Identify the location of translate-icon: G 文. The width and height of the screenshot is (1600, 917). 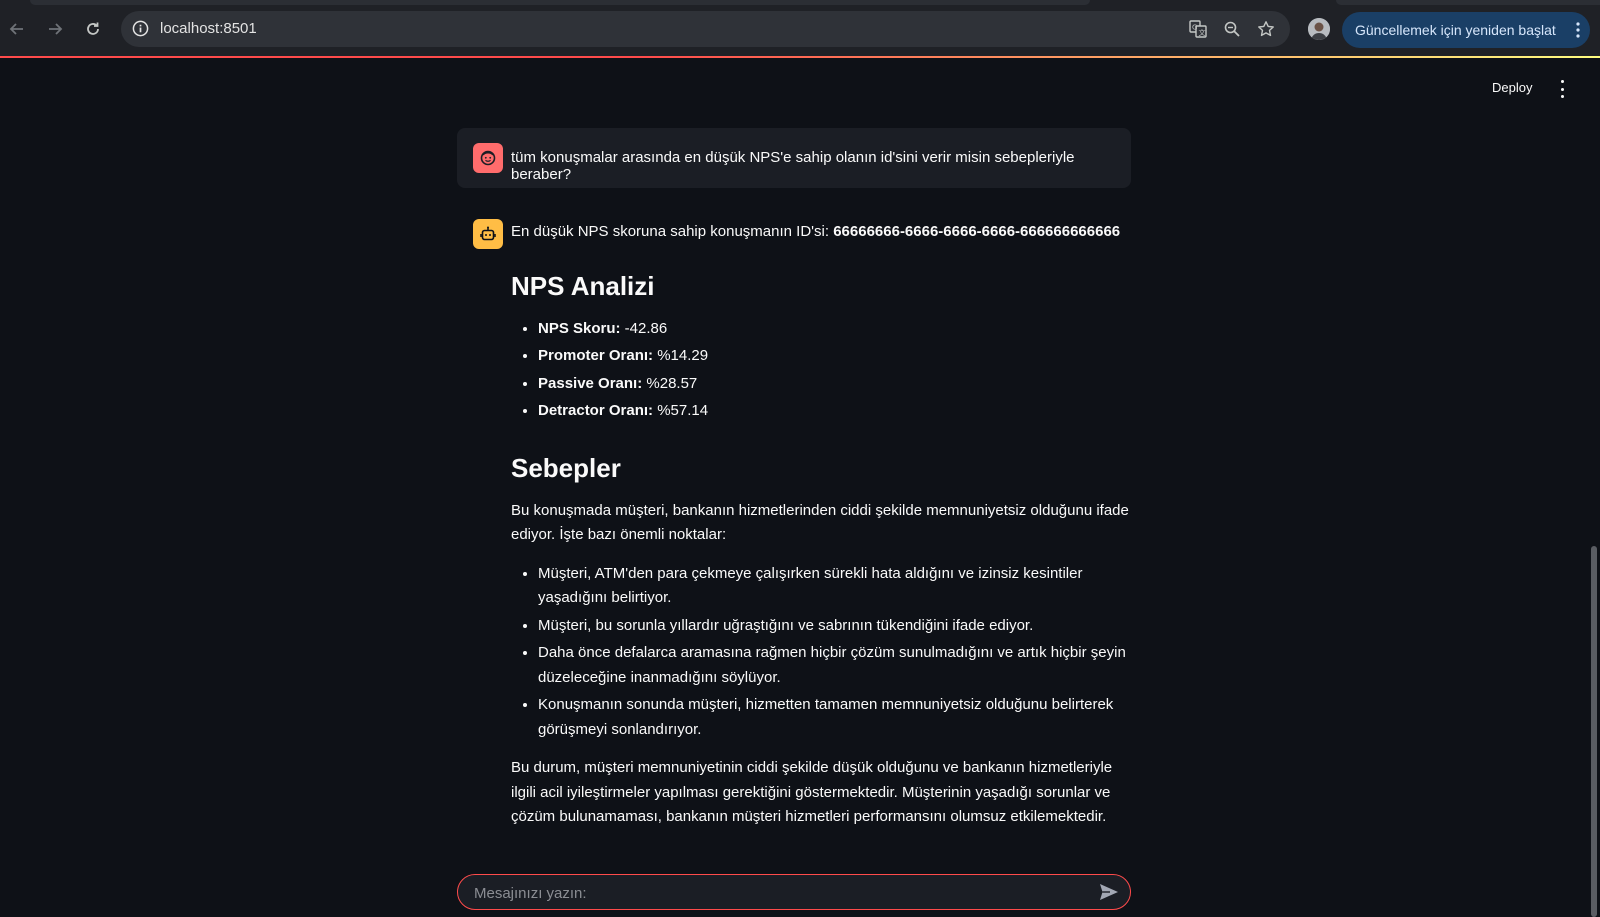
(1198, 29).